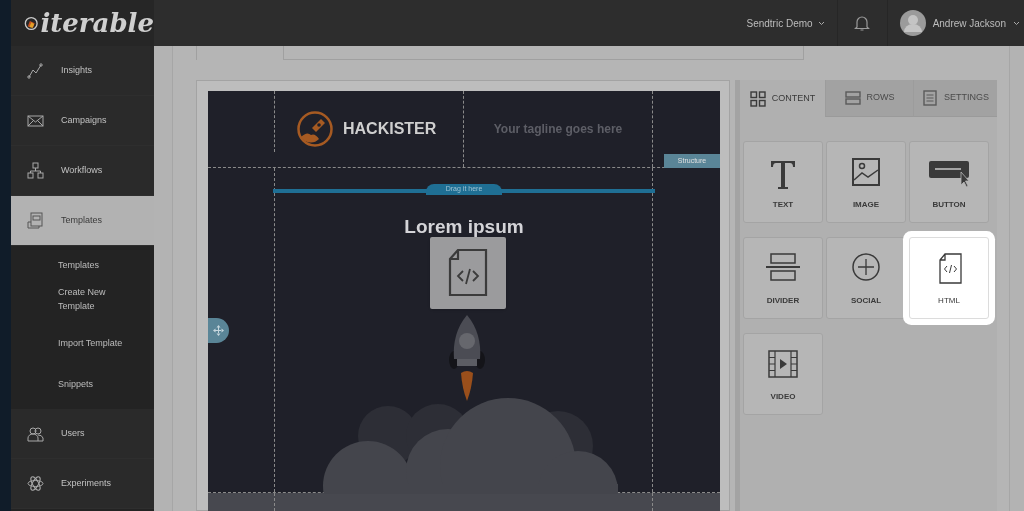  Describe the element at coordinates (866, 182) in the screenshot. I see `content-block: IMAGE` at that location.